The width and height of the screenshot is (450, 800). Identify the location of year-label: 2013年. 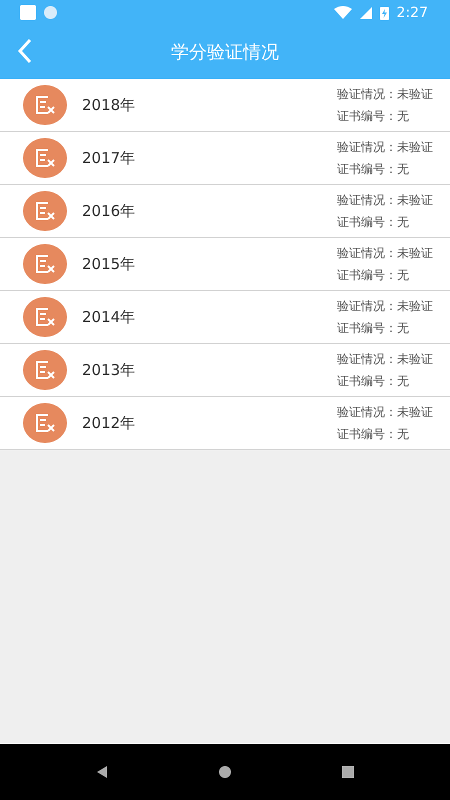
(109, 370).